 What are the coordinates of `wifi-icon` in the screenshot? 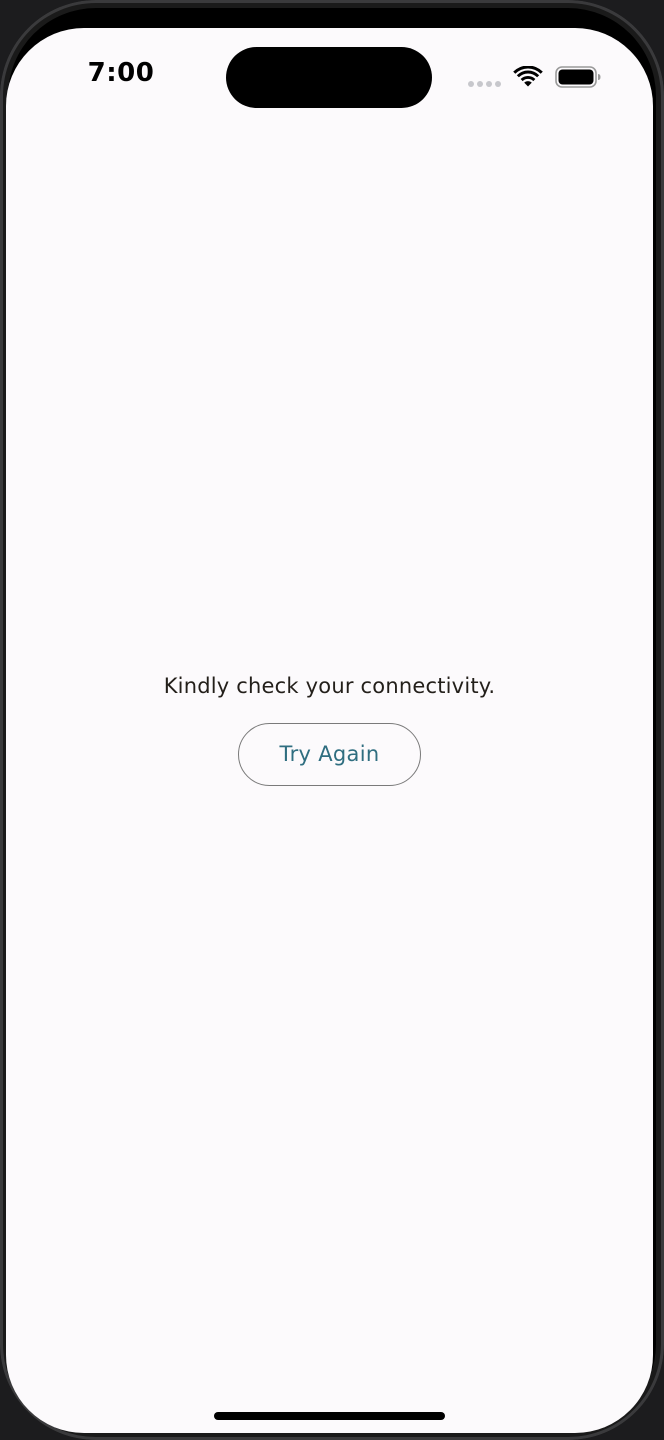 It's located at (528, 76).